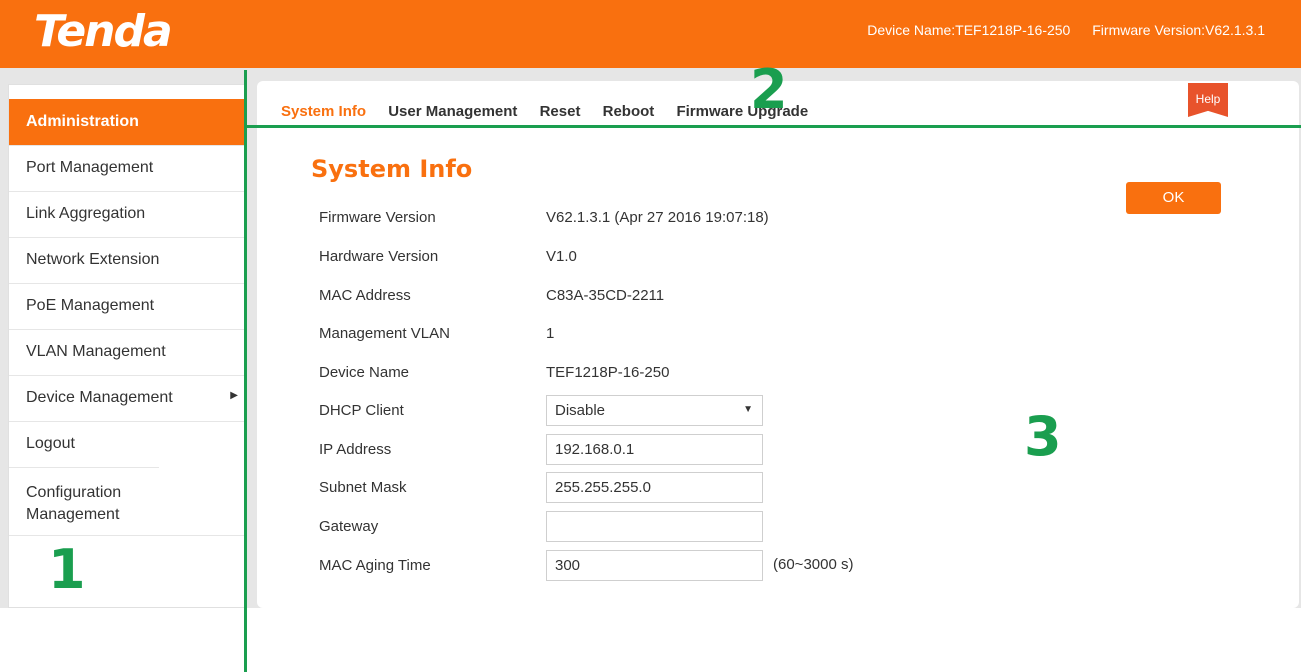  What do you see at coordinates (561, 256) in the screenshot?
I see `hardware-version-value: V1.0` at bounding box center [561, 256].